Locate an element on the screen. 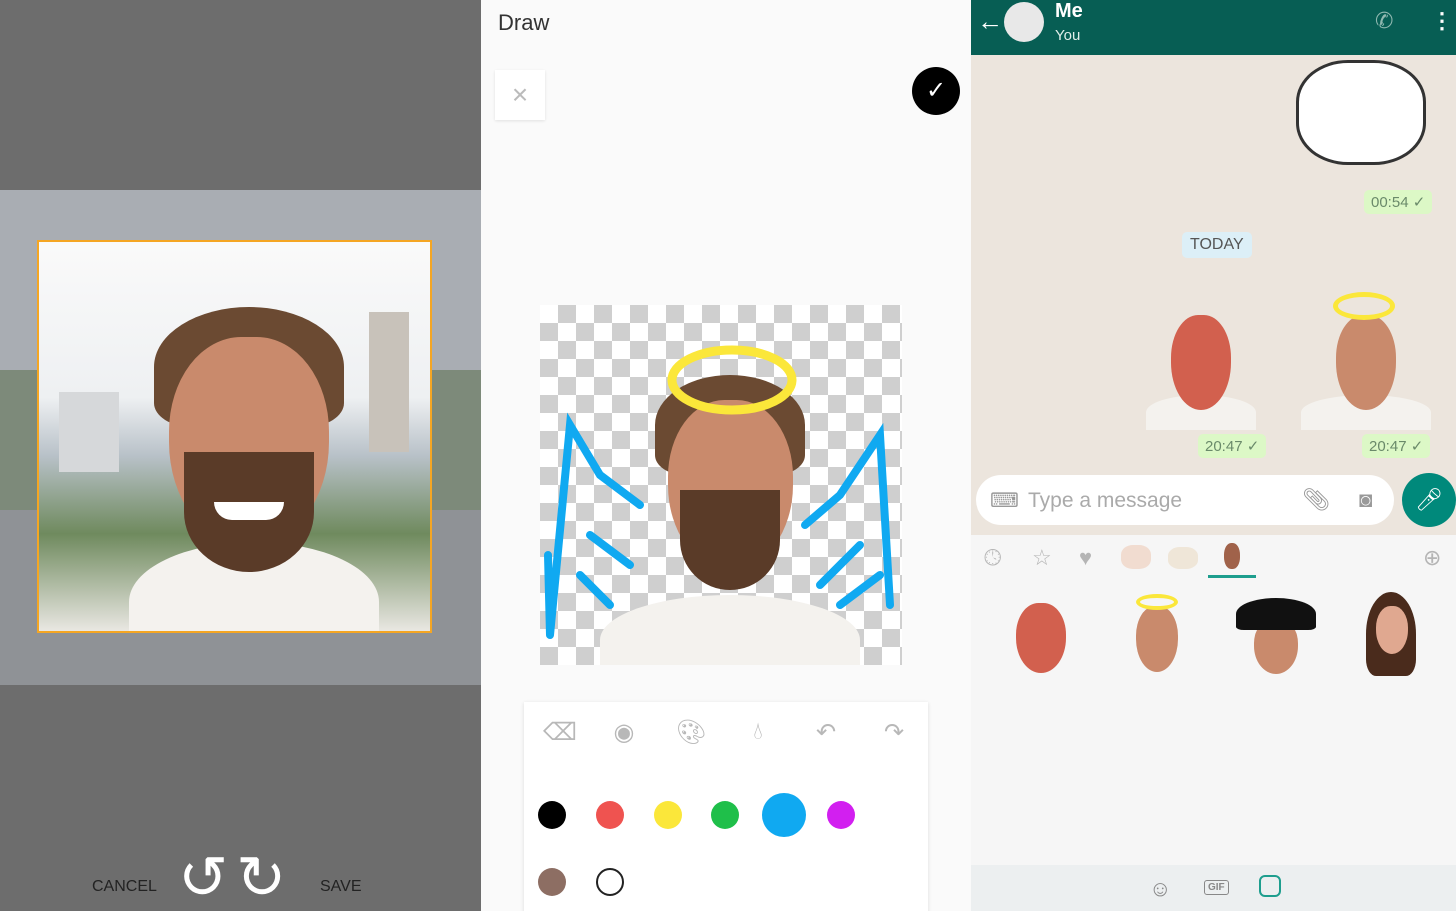 Image resolution: width=1456 pixels, height=911 pixels. date-divider: TODAY is located at coordinates (1217, 245).